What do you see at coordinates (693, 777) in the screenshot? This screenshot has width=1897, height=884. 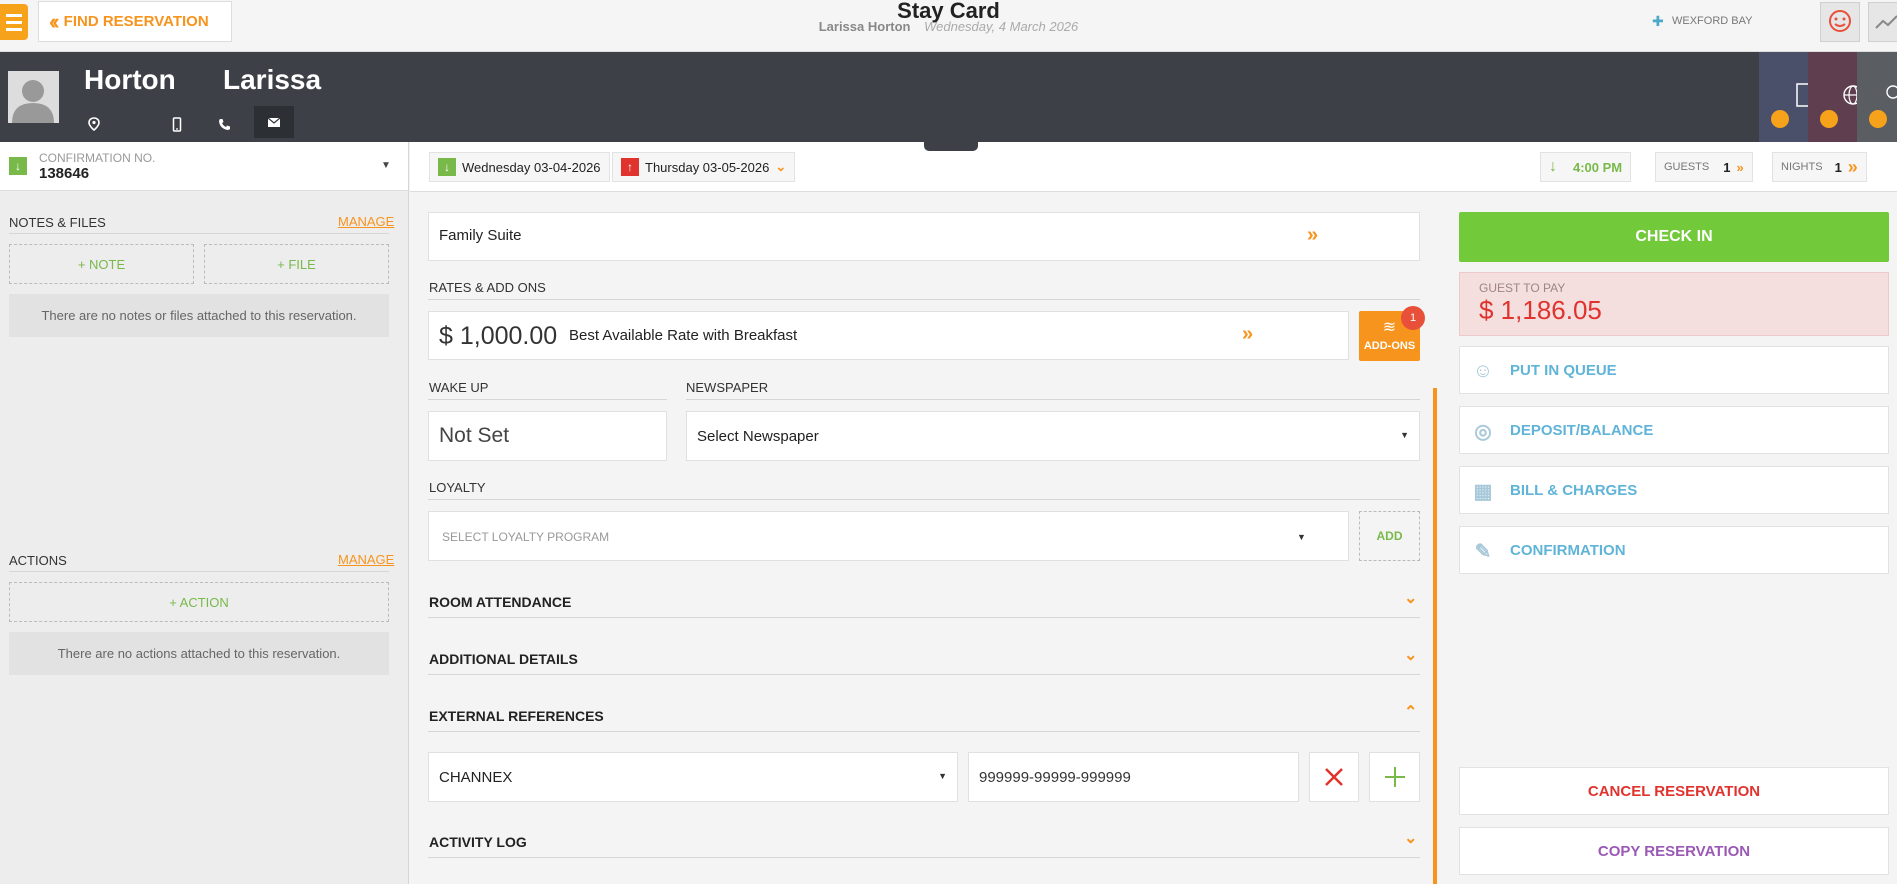 I see `channel-select: CHANNEX ▼` at bounding box center [693, 777].